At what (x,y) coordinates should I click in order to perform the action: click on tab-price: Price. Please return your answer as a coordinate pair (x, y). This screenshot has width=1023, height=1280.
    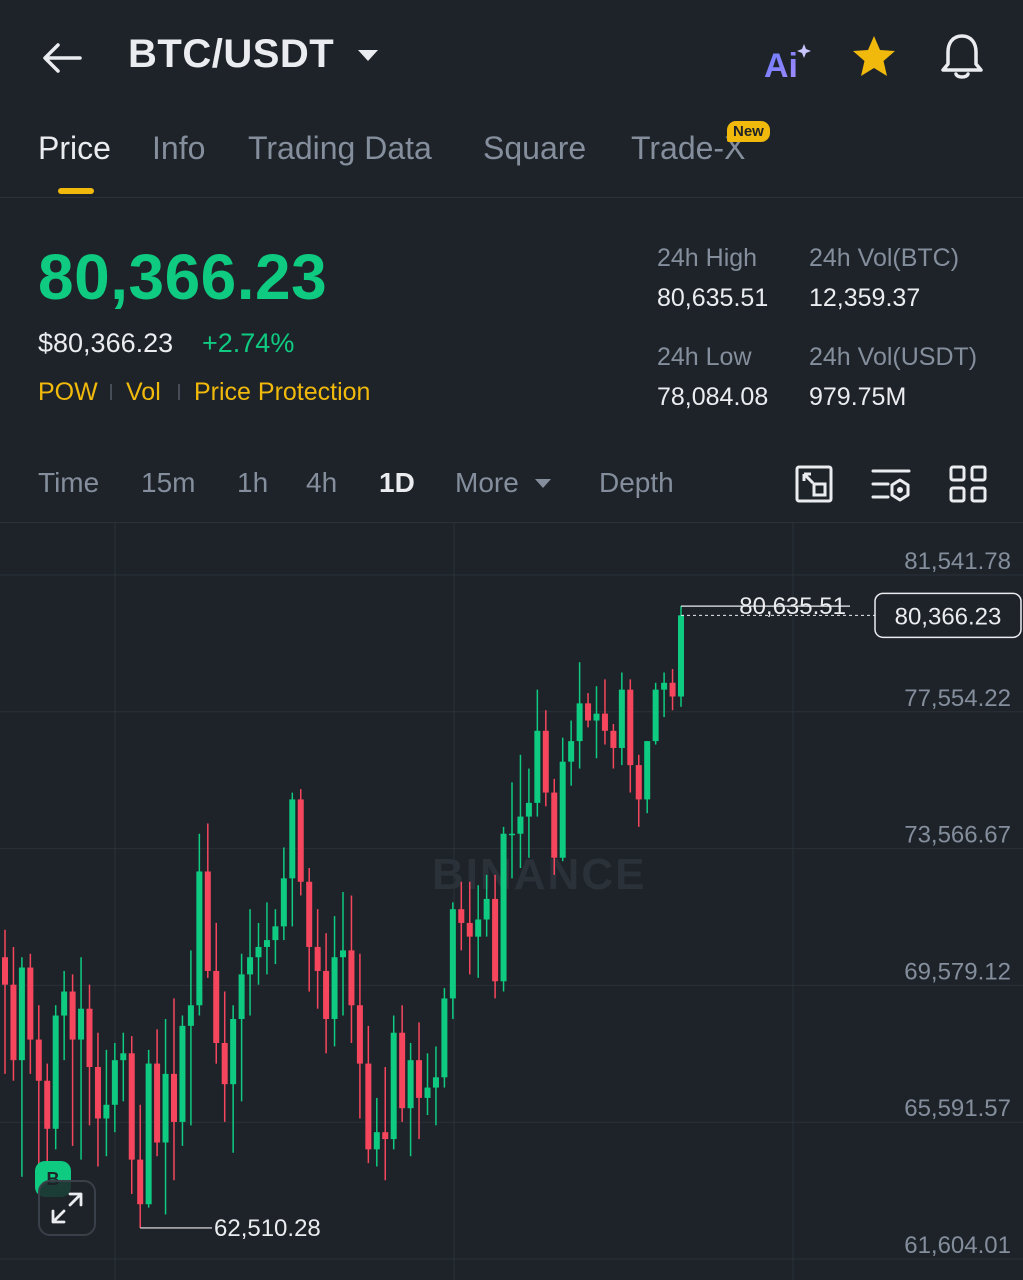
    Looking at the image, I should click on (74, 148).